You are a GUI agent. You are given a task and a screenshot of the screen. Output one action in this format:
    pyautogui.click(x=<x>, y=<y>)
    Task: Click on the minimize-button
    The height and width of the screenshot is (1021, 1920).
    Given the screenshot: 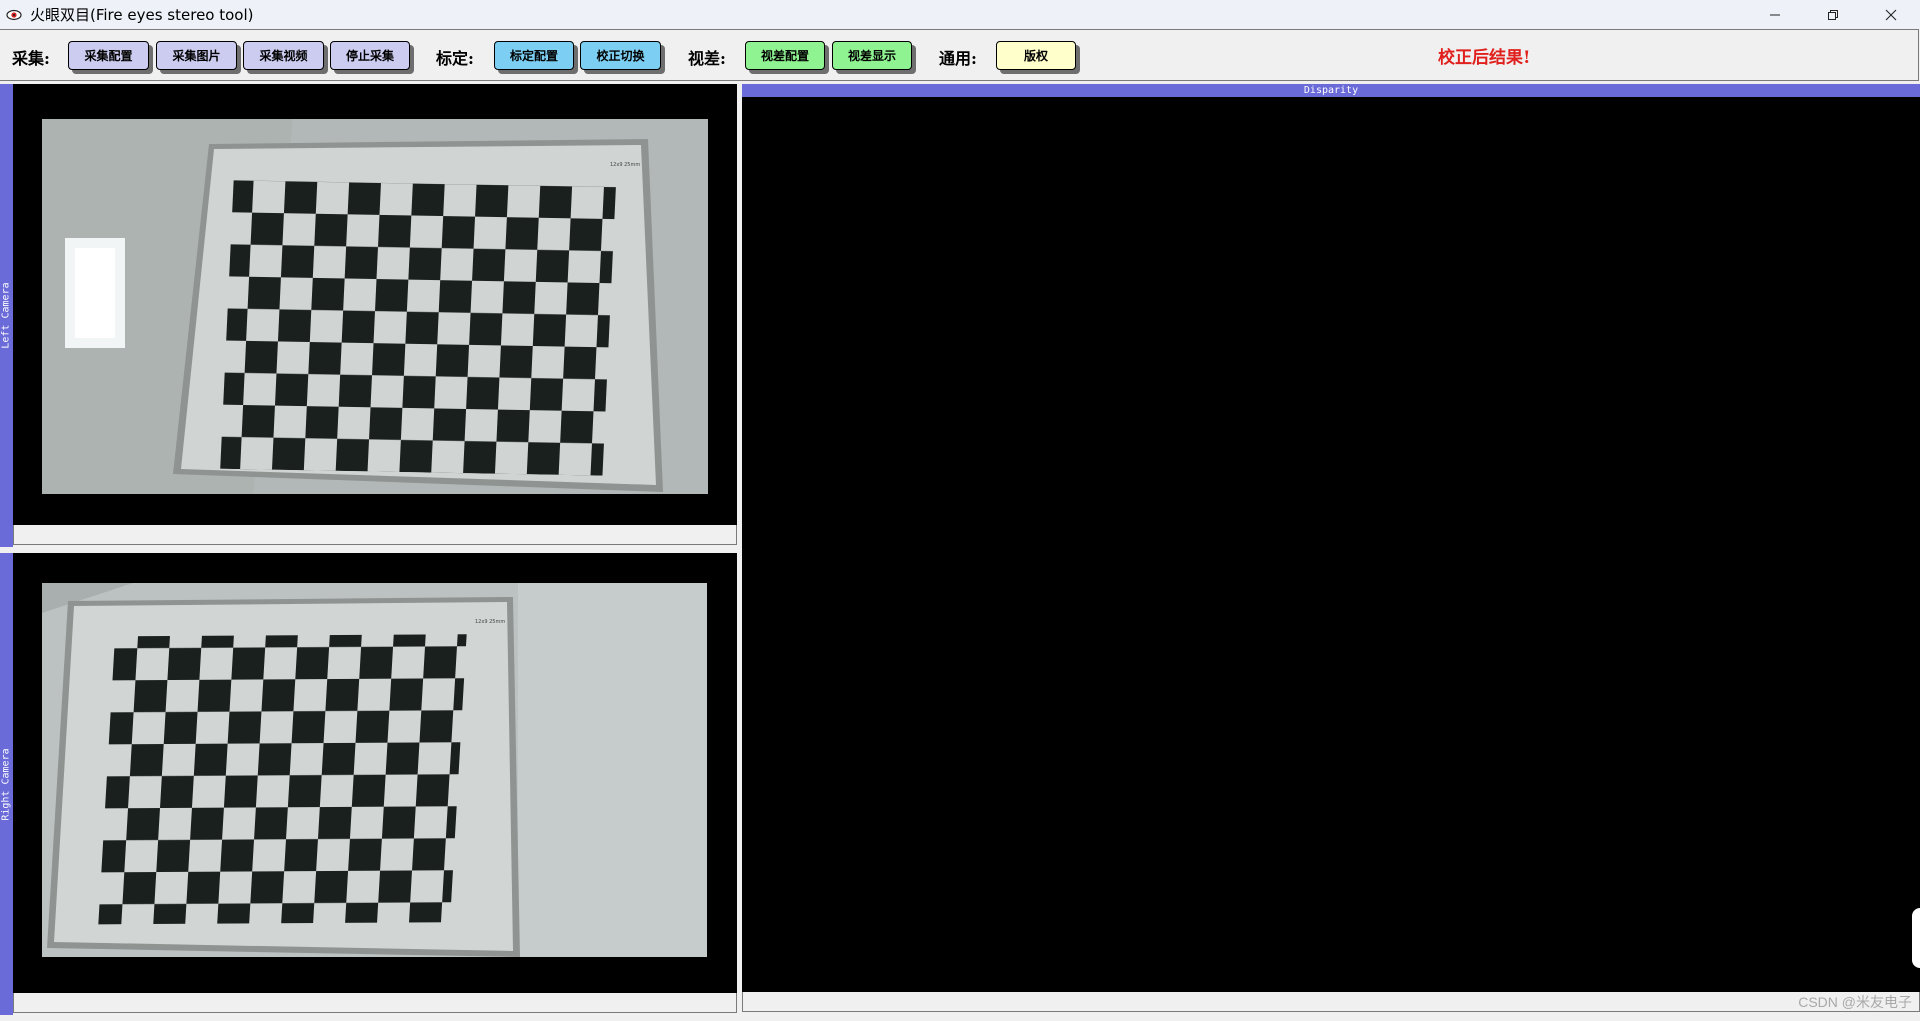 What is the action you would take?
    pyautogui.click(x=1775, y=14)
    